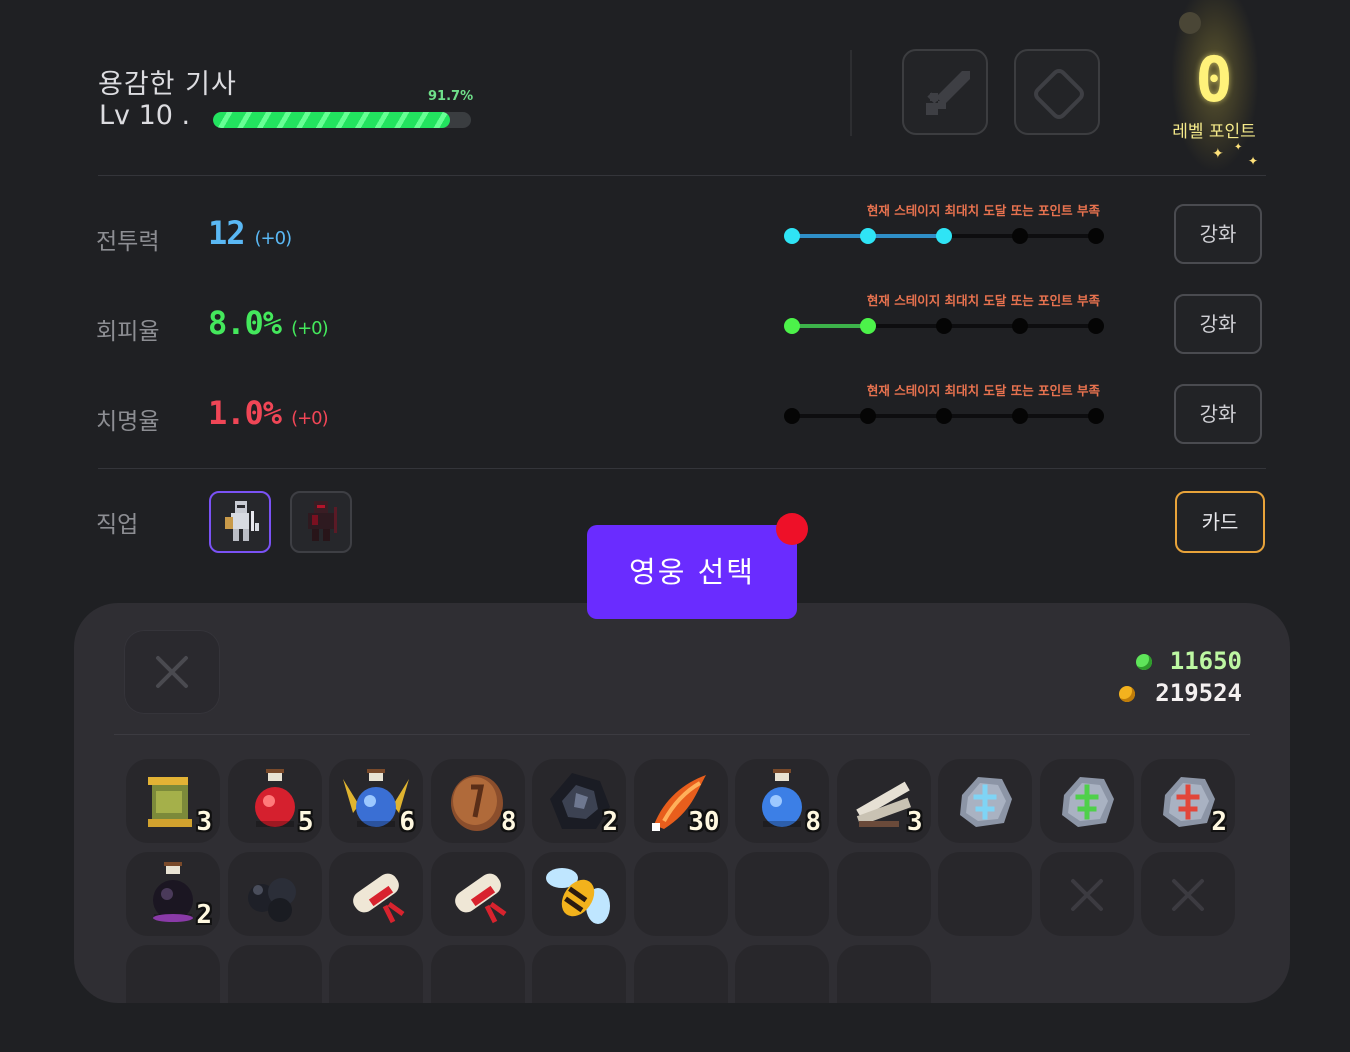  I want to click on class-slot-knight, so click(240, 522).